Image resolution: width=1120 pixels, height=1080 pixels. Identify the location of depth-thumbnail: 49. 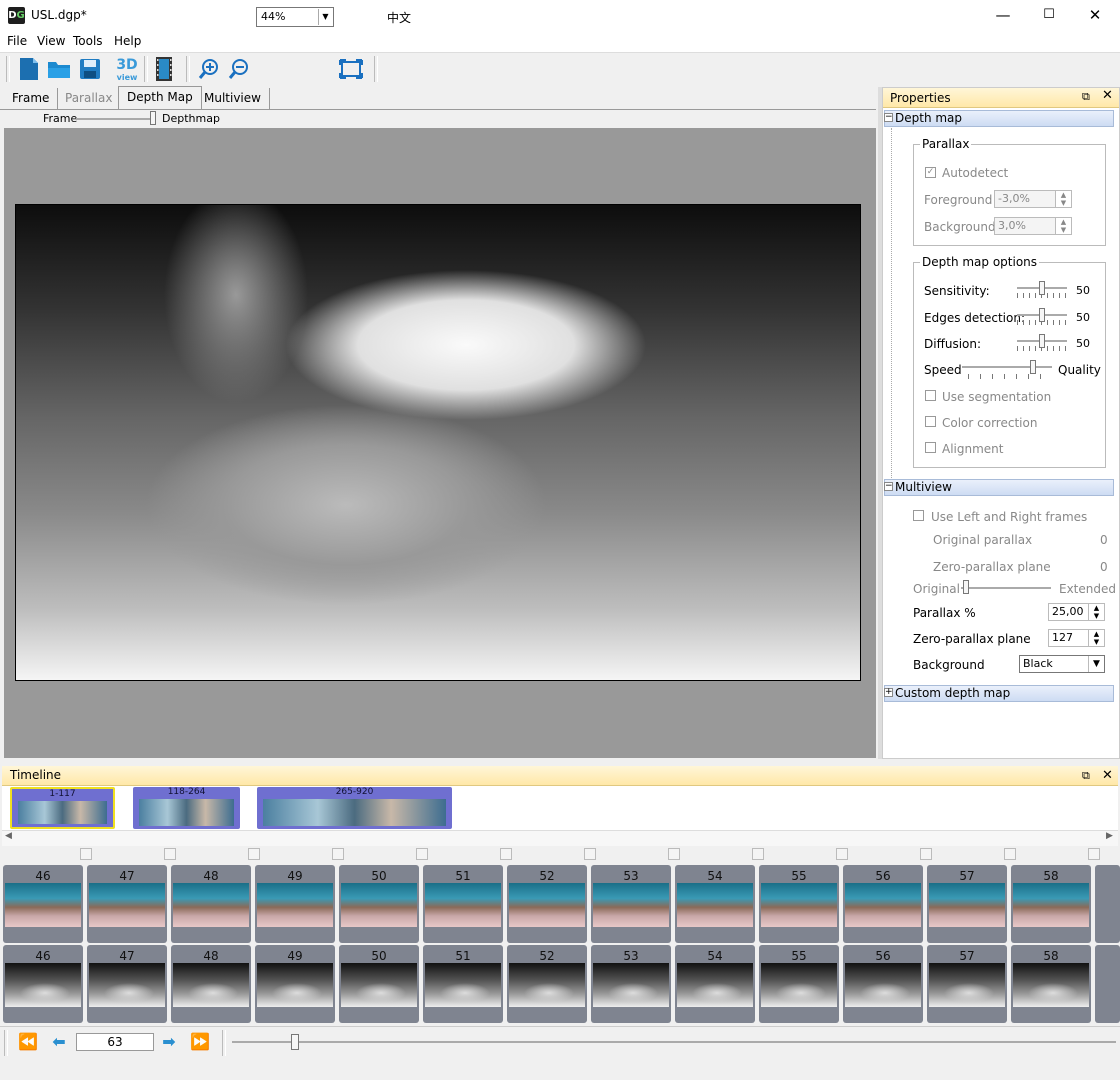
(295, 984).